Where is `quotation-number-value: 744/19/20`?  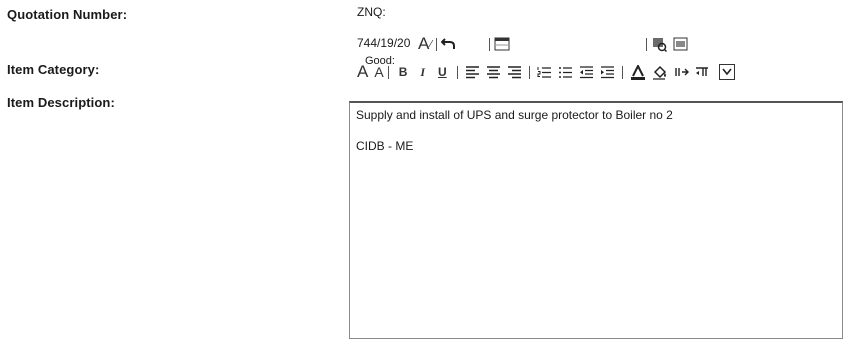
quotation-number-value: 744/19/20 is located at coordinates (384, 43).